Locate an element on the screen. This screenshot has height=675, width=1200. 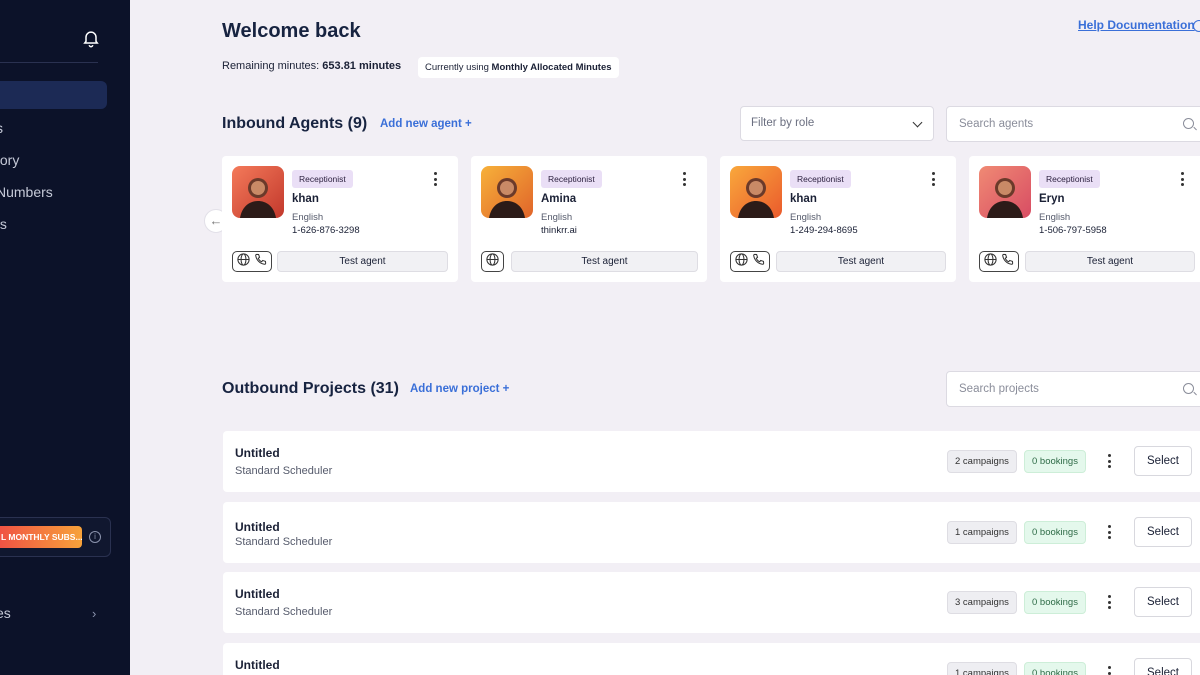
agent-phone: thinkrr.ai is located at coordinates (559, 230).